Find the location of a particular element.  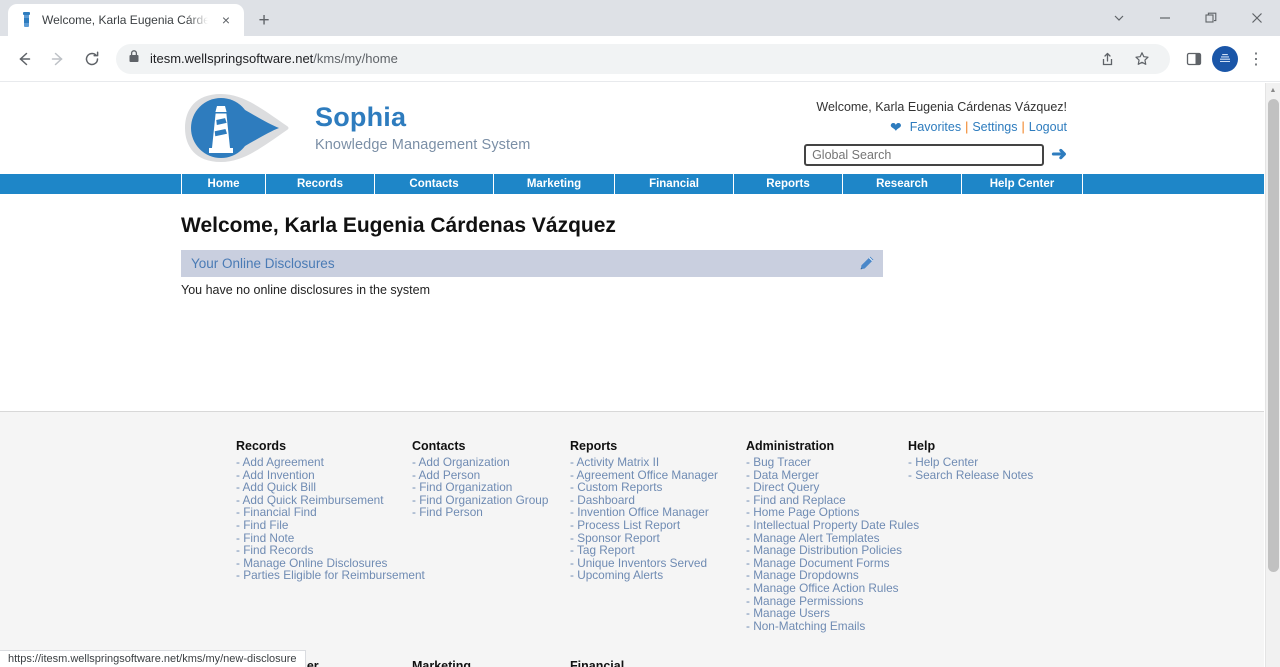

lighthouse-logo-icon is located at coordinates (242, 128).